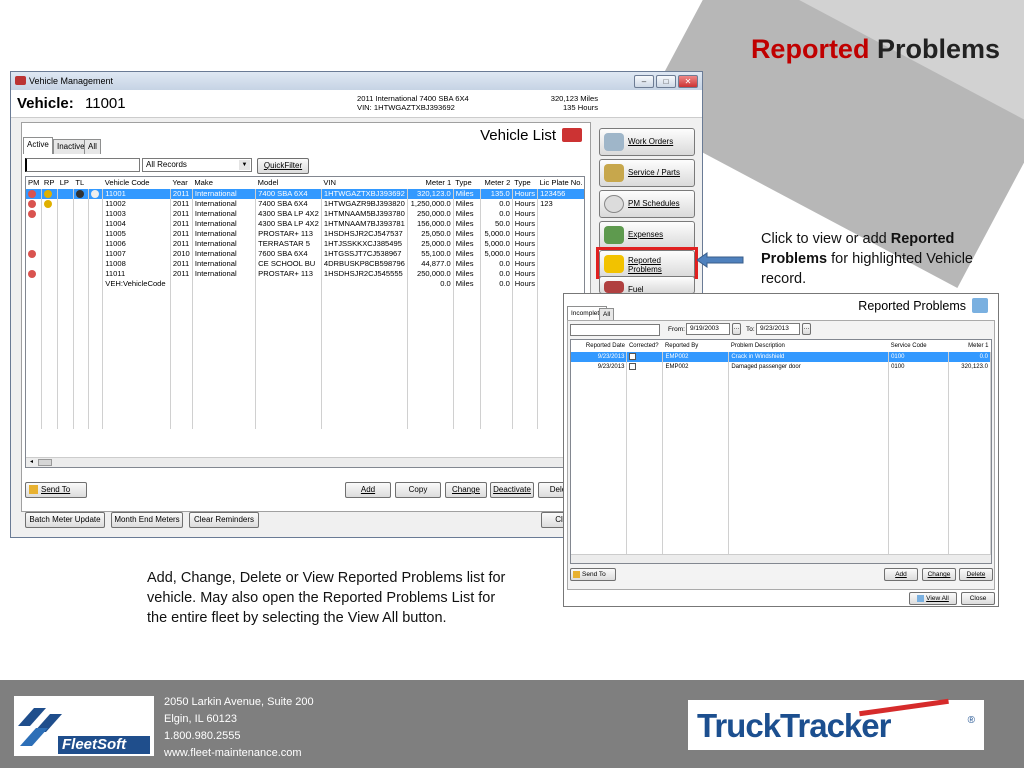  What do you see at coordinates (224, 520) in the screenshot?
I see `clear-reminders-button: Clear Reminders` at bounding box center [224, 520].